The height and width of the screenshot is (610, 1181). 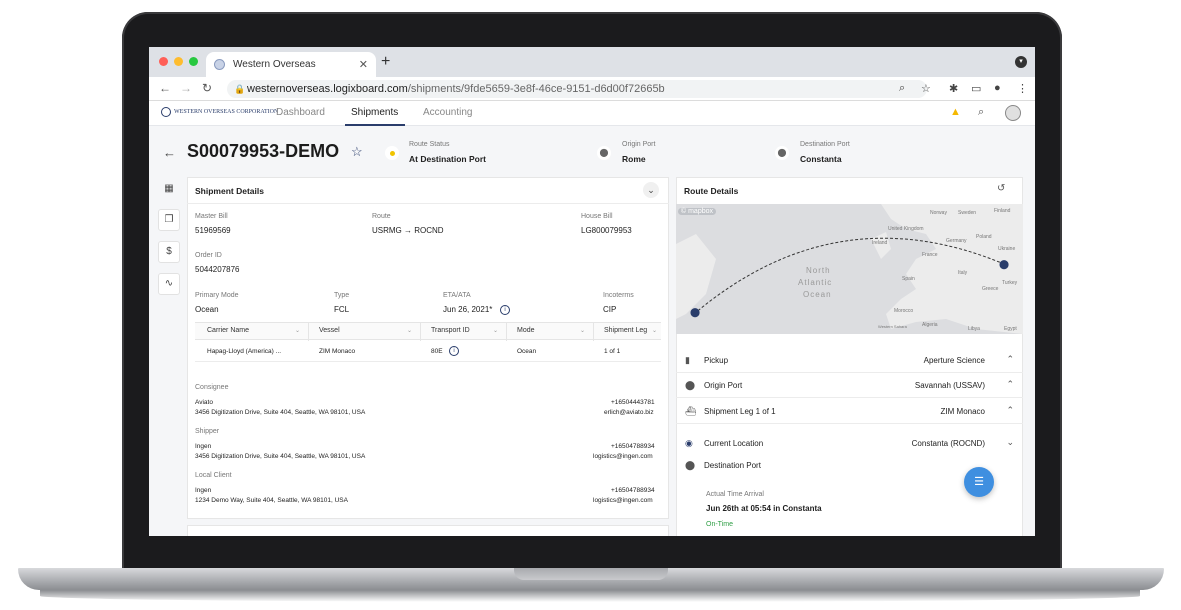 I want to click on destination-pin-icon: ⬤, so click(x=782, y=153).